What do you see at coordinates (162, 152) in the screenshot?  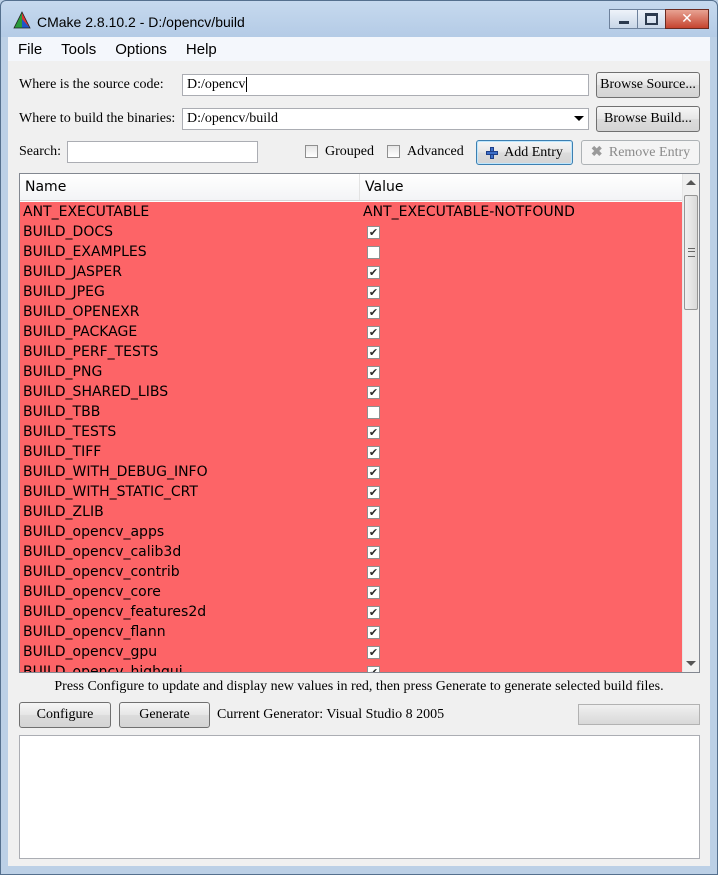 I see `search-input` at bounding box center [162, 152].